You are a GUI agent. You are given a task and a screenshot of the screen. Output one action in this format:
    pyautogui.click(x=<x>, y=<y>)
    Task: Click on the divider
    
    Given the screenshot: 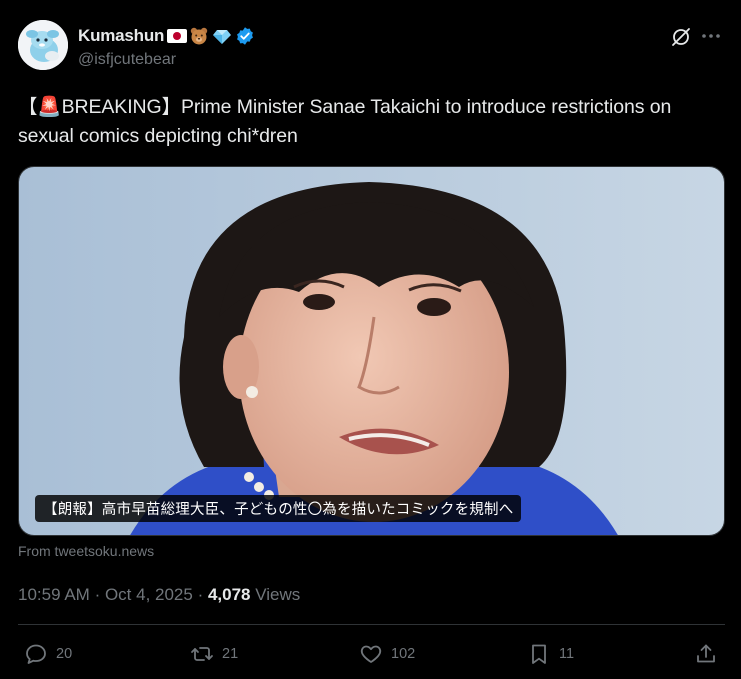 What is the action you would take?
    pyautogui.click(x=371, y=624)
    